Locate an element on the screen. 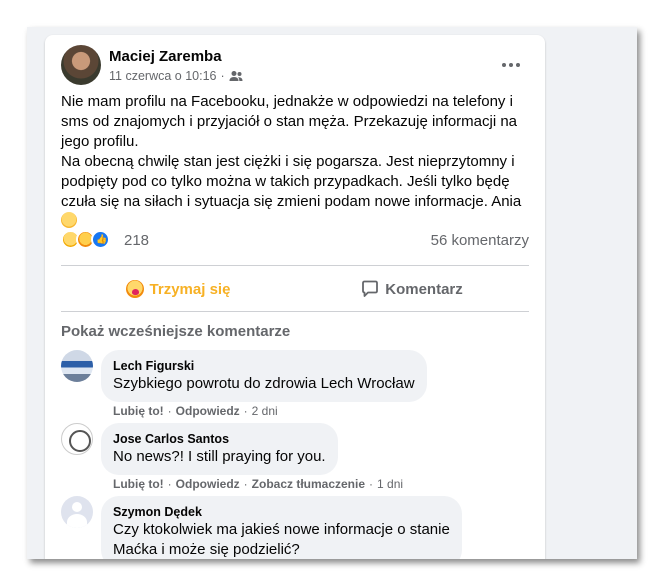 The height and width of the screenshot is (583, 661). comment-button: Komentarz is located at coordinates (412, 289).